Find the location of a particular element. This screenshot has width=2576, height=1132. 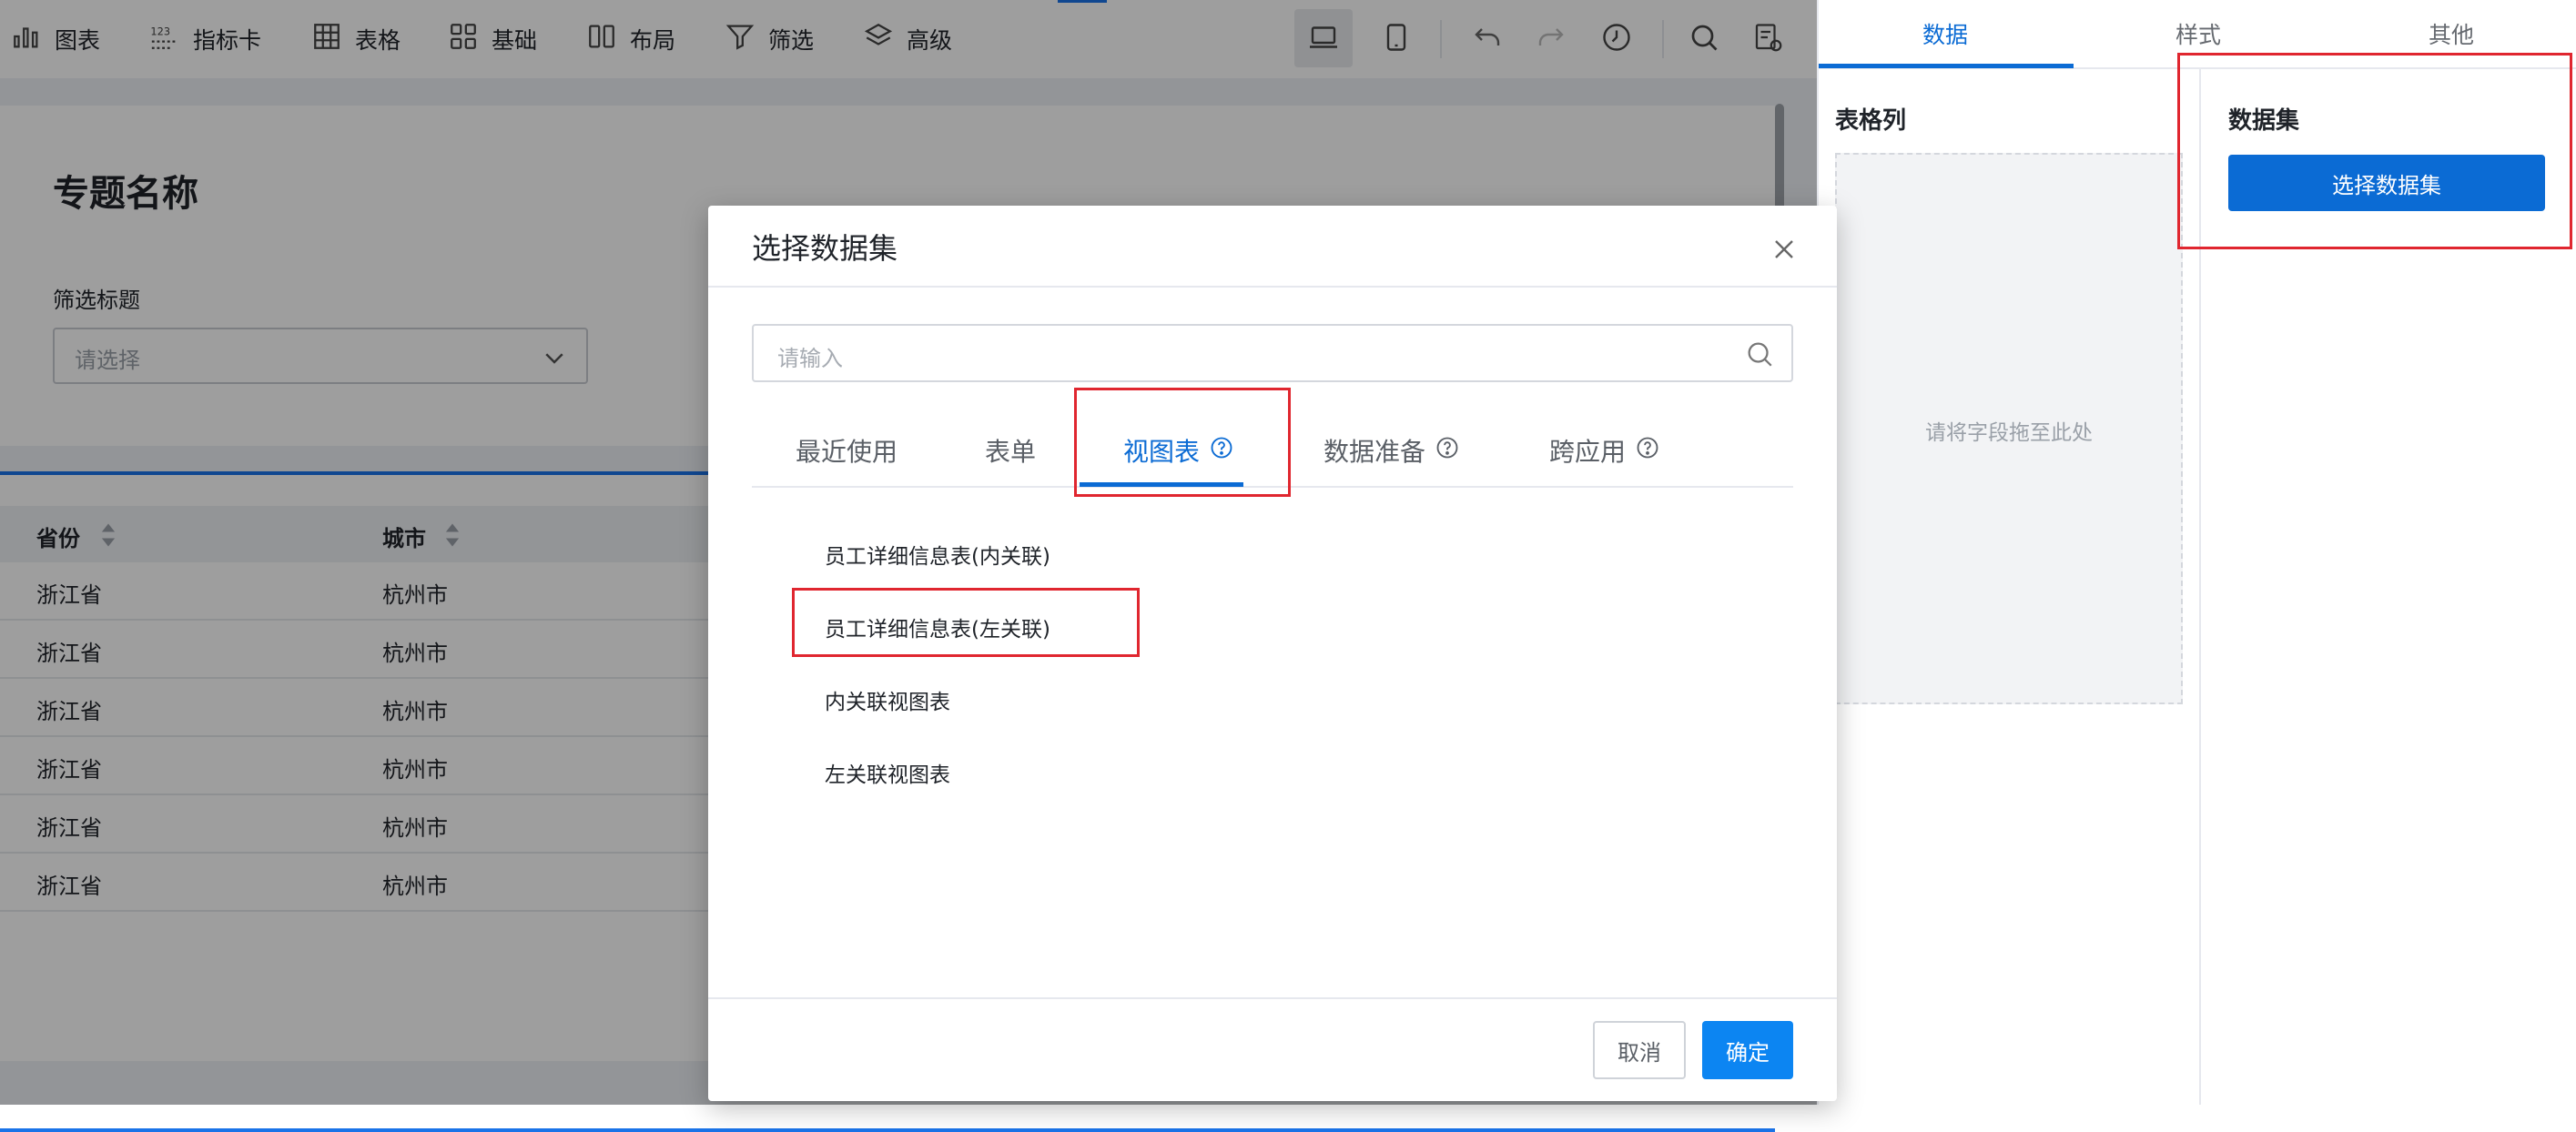

search-input: 请输入 is located at coordinates (1272, 353).